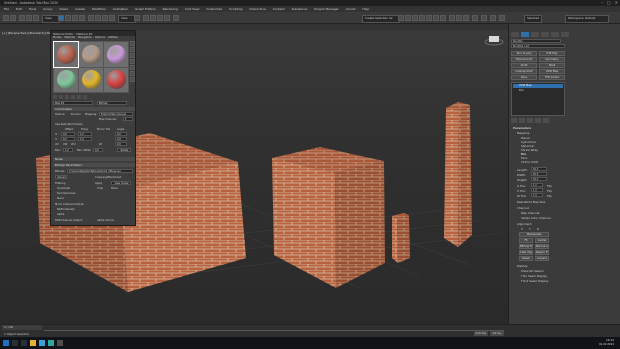 The height and width of the screenshot is (349, 620). What do you see at coordinates (258, 9) in the screenshot?
I see `menu-interactive: Interactive` at bounding box center [258, 9].